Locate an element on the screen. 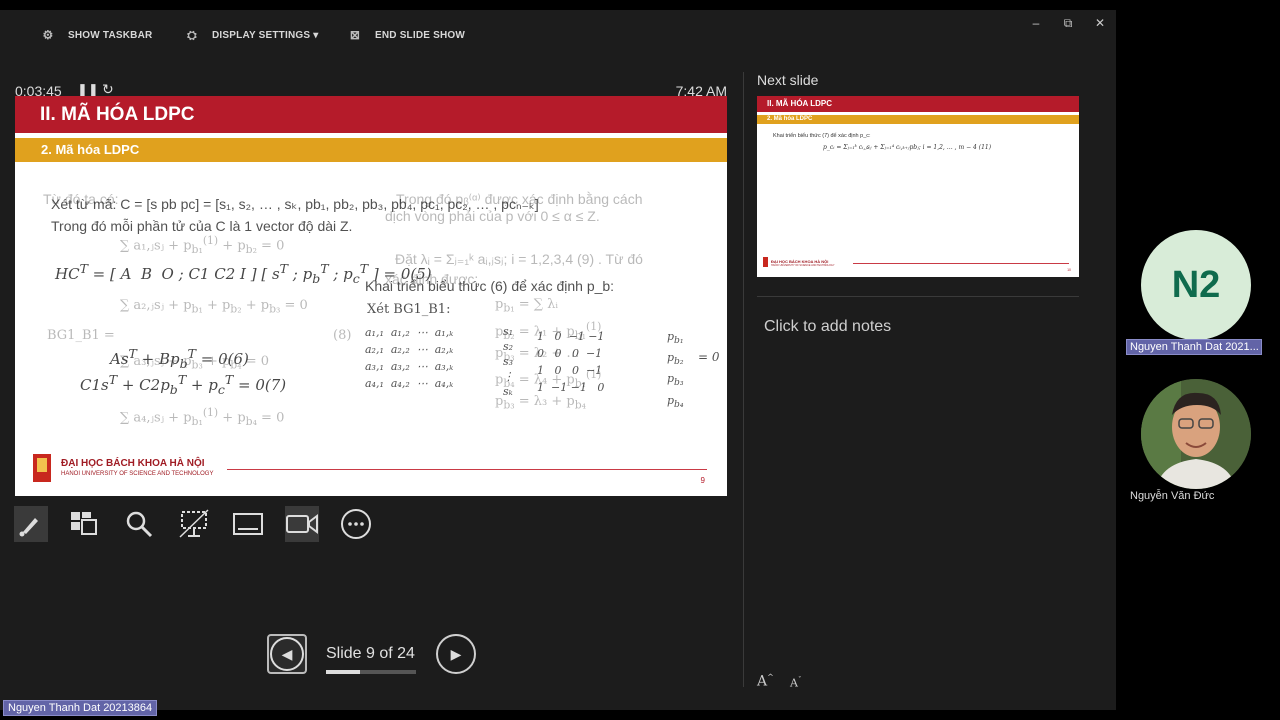 The height and width of the screenshot is (720, 1280). equation-7: C1sT + C2pbT + pcT = 0(7) is located at coordinates (183, 384).